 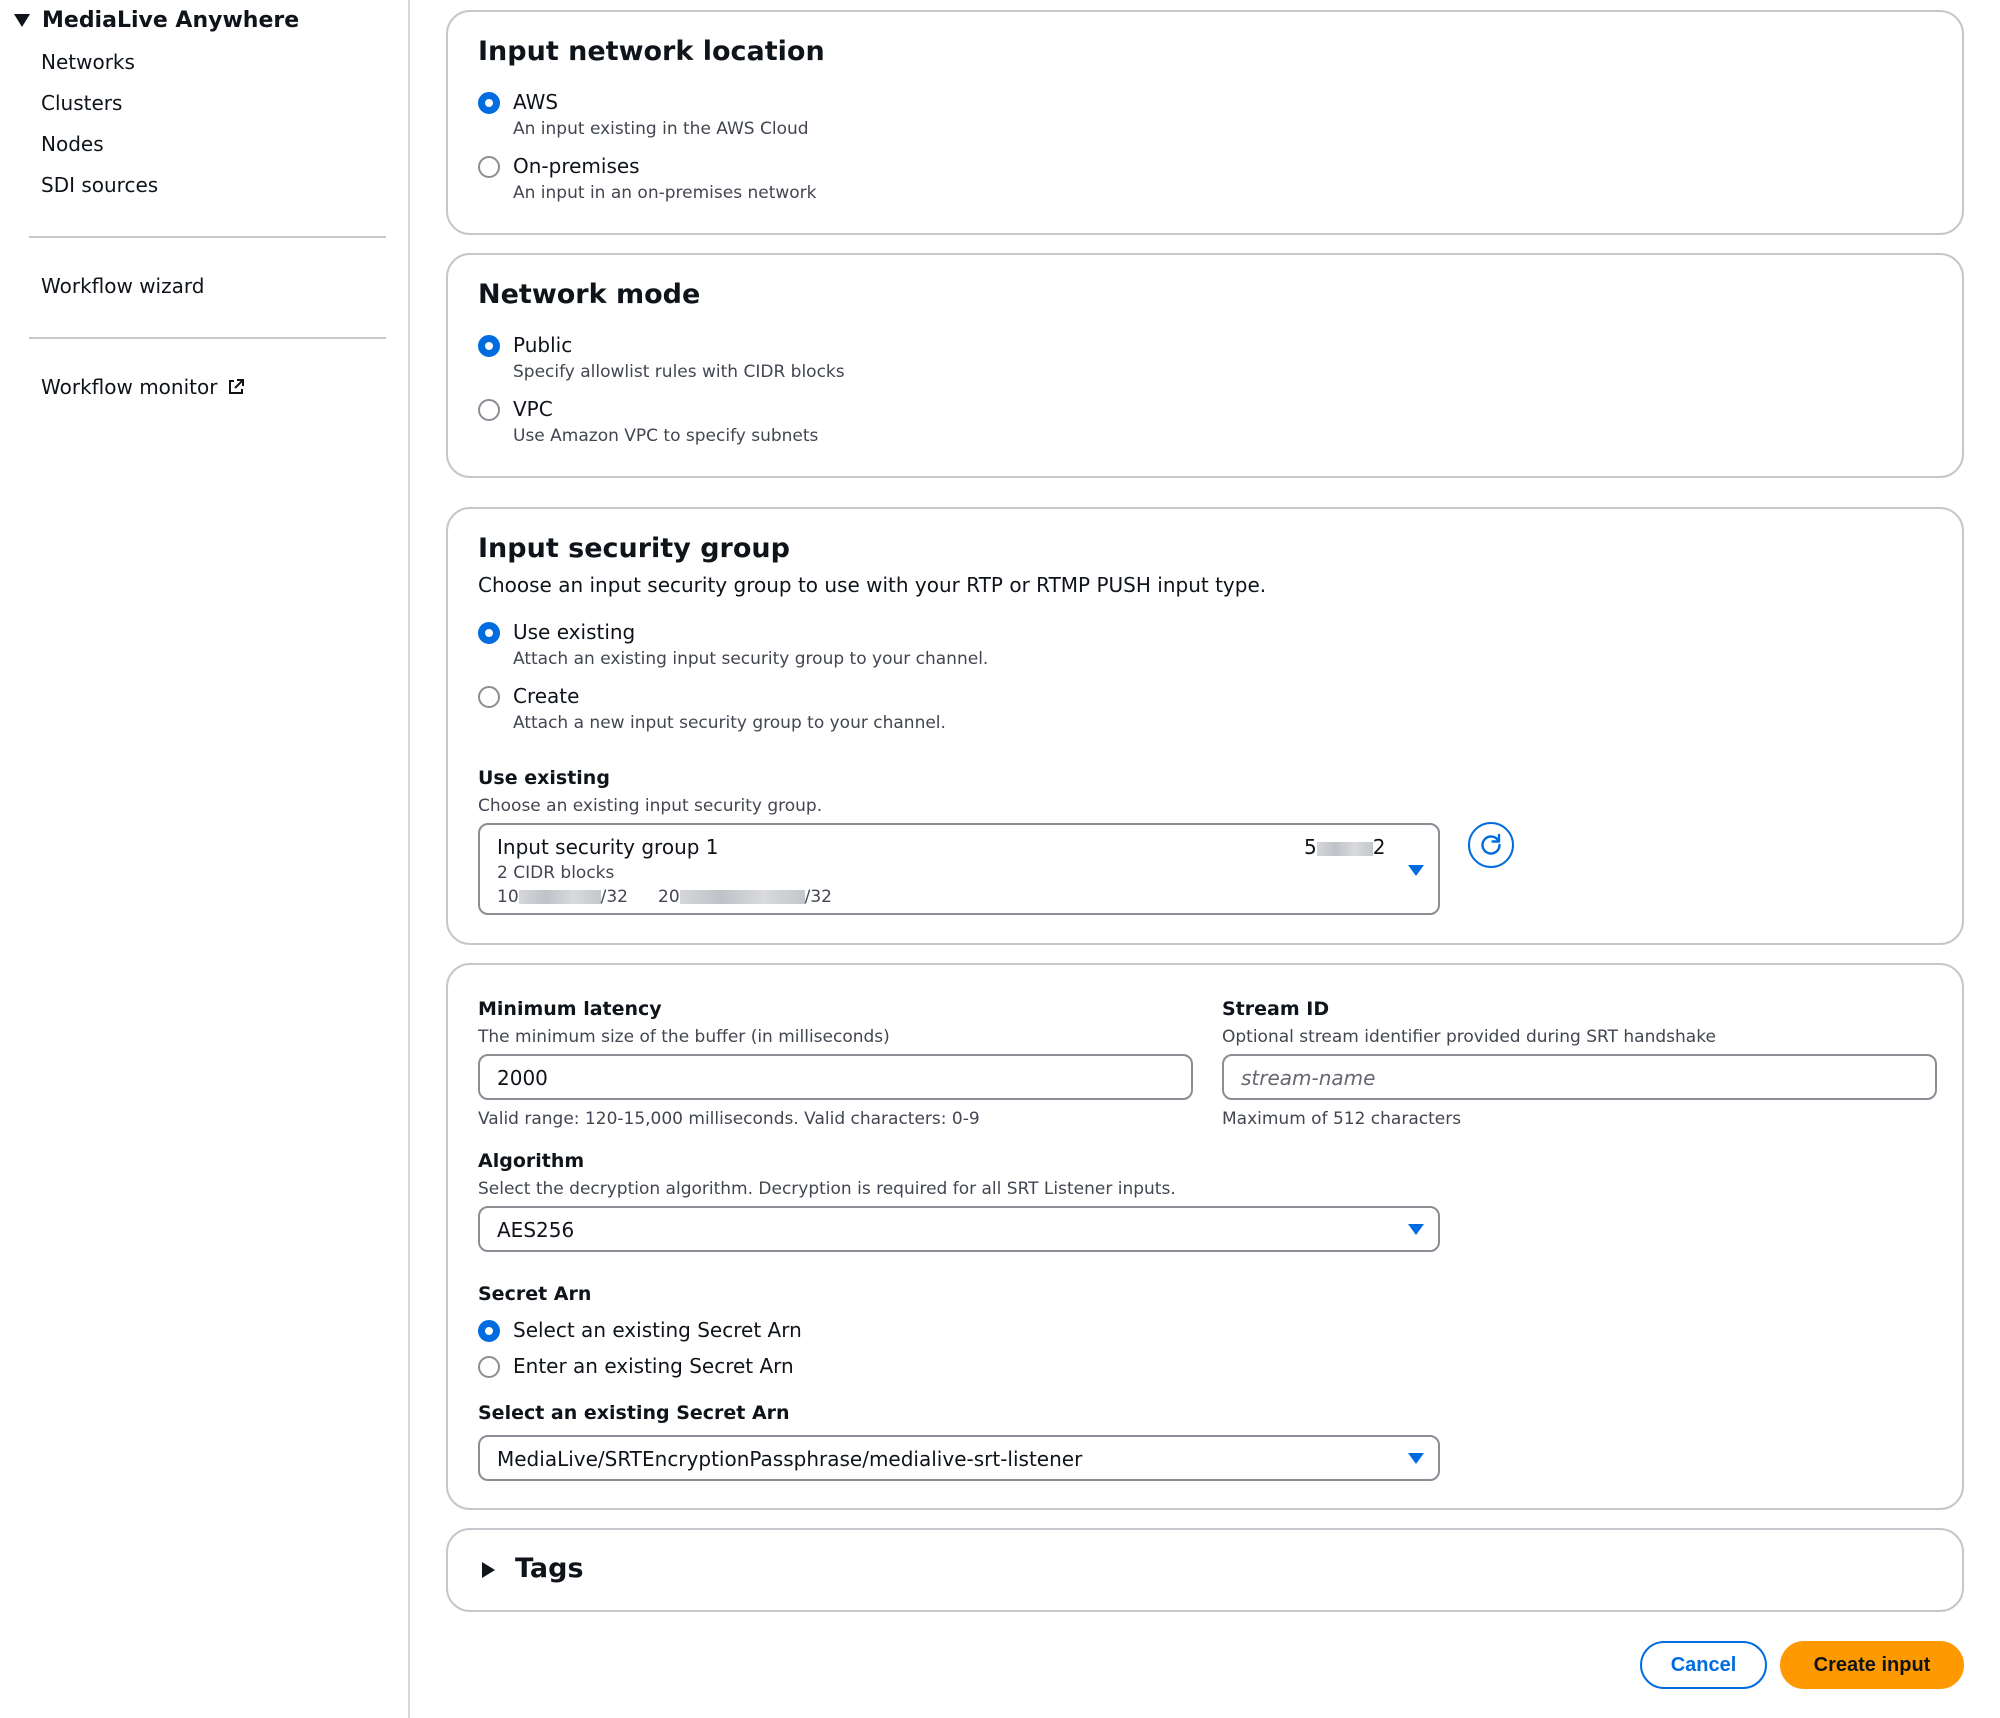 I want to click on option-label: AWS, so click(x=535, y=102).